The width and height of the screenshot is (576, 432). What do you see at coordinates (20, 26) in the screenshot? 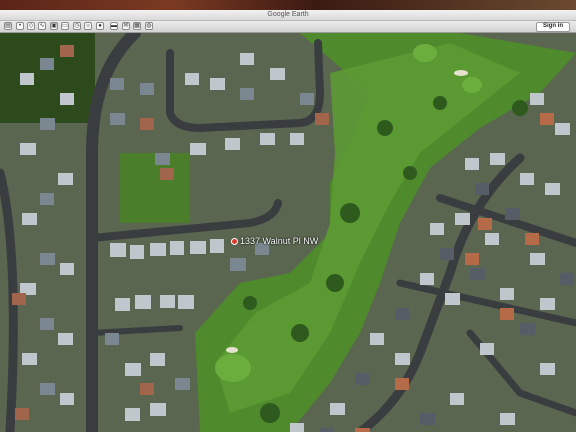
I see `add-placemark-button: •` at bounding box center [20, 26].